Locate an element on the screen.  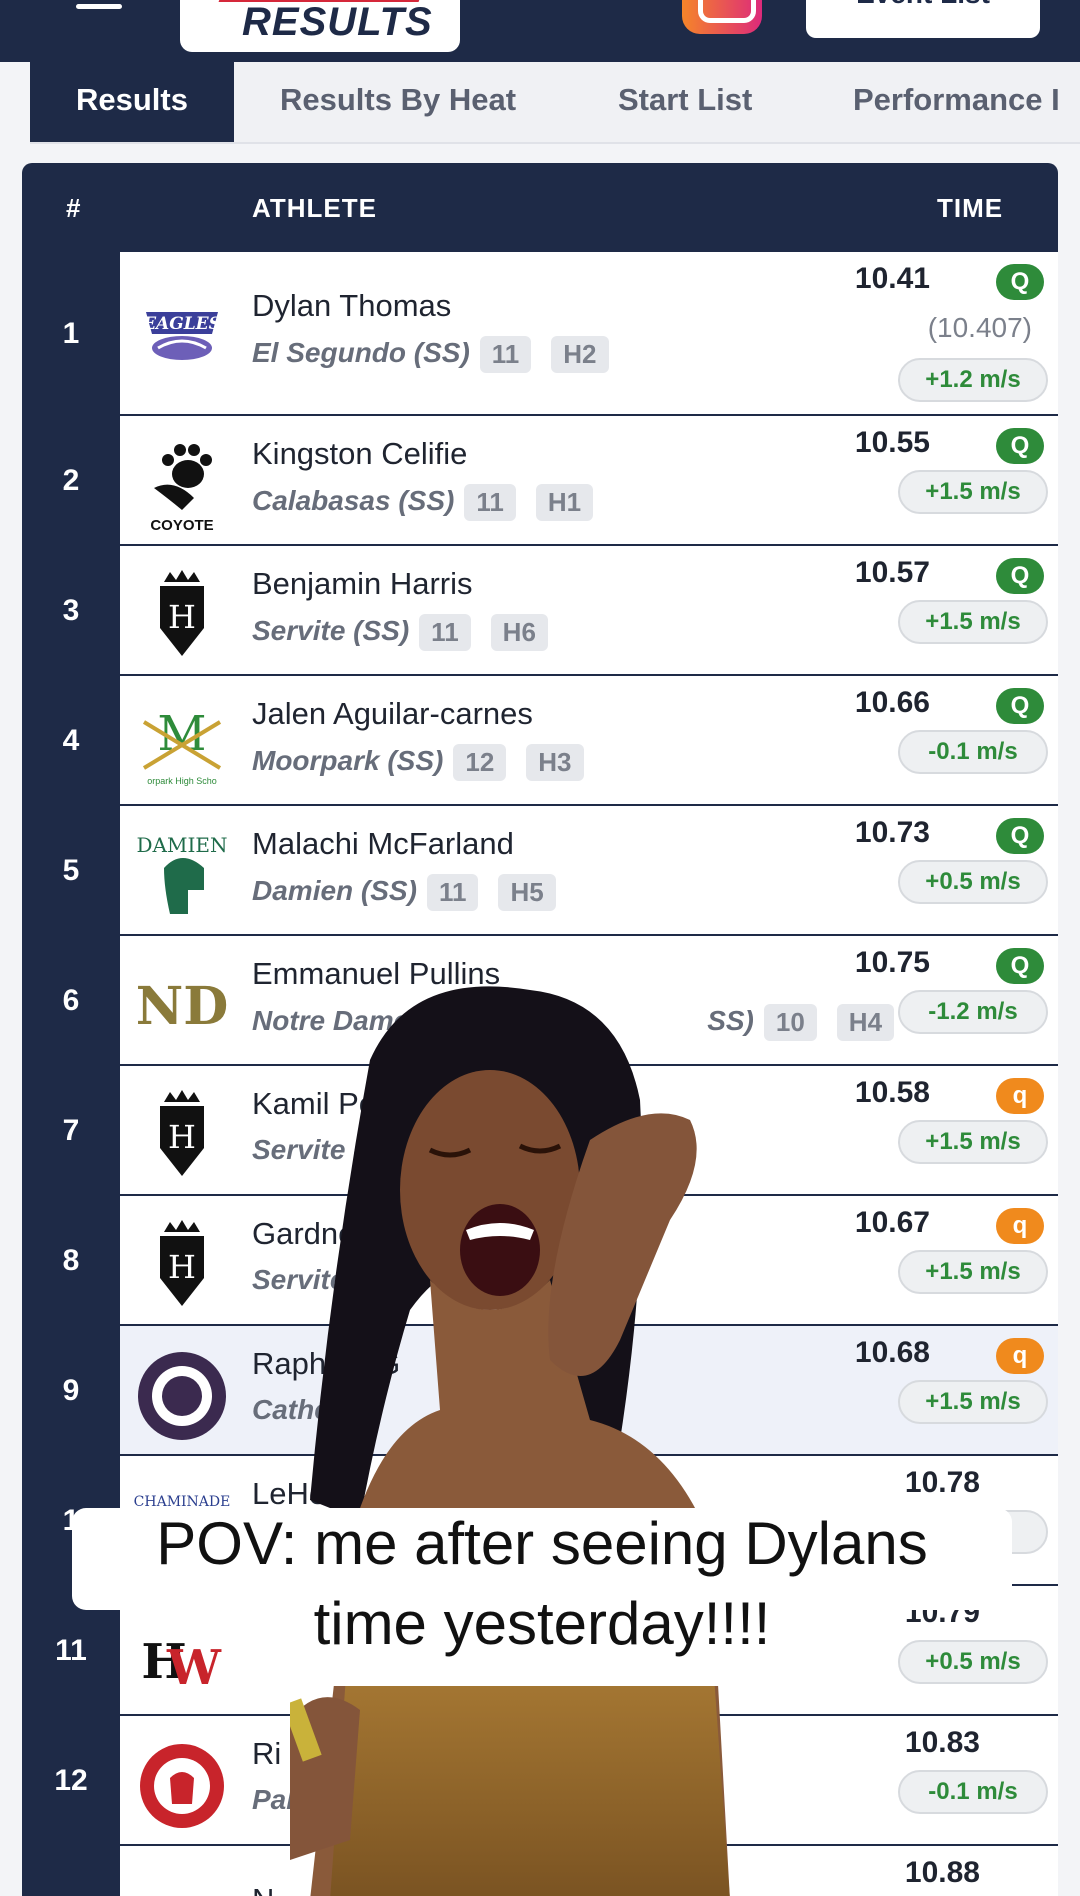
athlete-name: Jalen Aguilar-carnes is located at coordinates (392, 714).